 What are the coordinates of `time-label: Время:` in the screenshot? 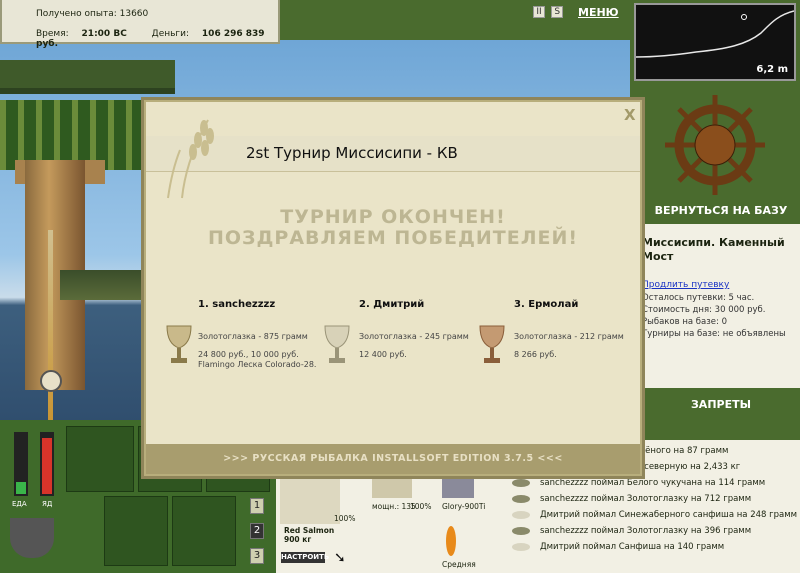 It's located at (52, 34).